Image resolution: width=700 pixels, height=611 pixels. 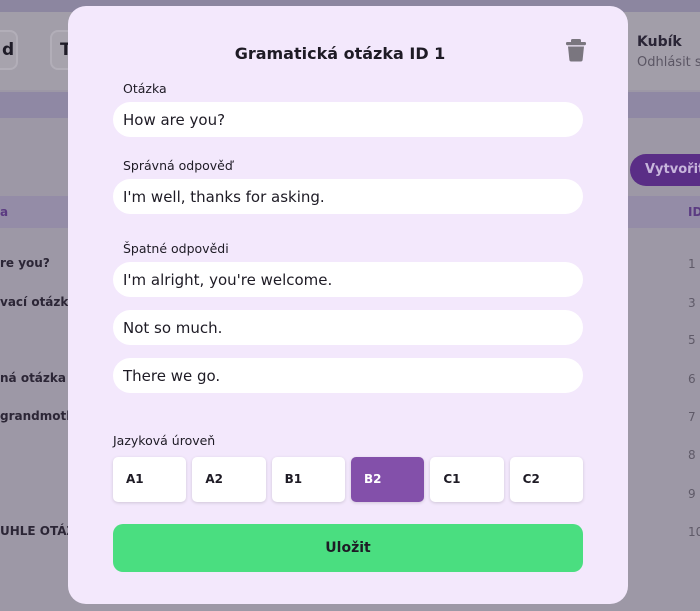 I want to click on modal-title: Gramatická otázka ID 1, so click(x=340, y=53).